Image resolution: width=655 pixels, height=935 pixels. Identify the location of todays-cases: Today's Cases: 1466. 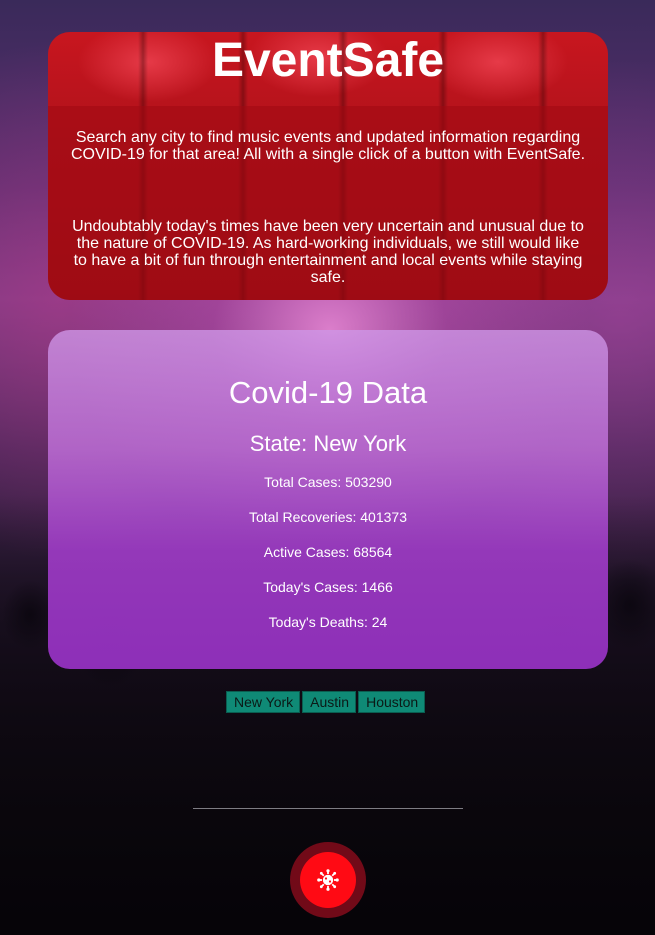
(328, 587).